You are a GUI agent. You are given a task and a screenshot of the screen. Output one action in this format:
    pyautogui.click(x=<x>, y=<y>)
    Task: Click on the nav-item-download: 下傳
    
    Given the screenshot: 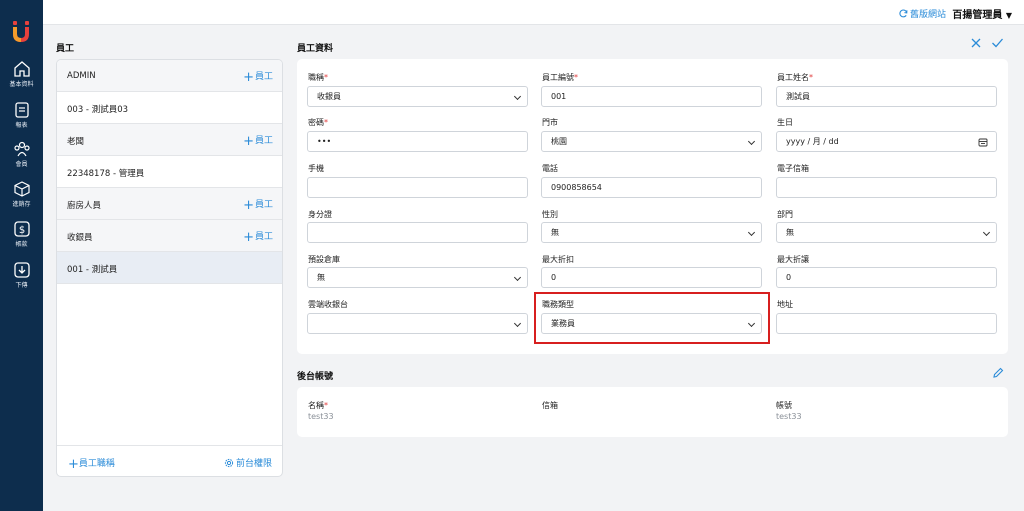 What is the action you would take?
    pyautogui.click(x=21, y=278)
    